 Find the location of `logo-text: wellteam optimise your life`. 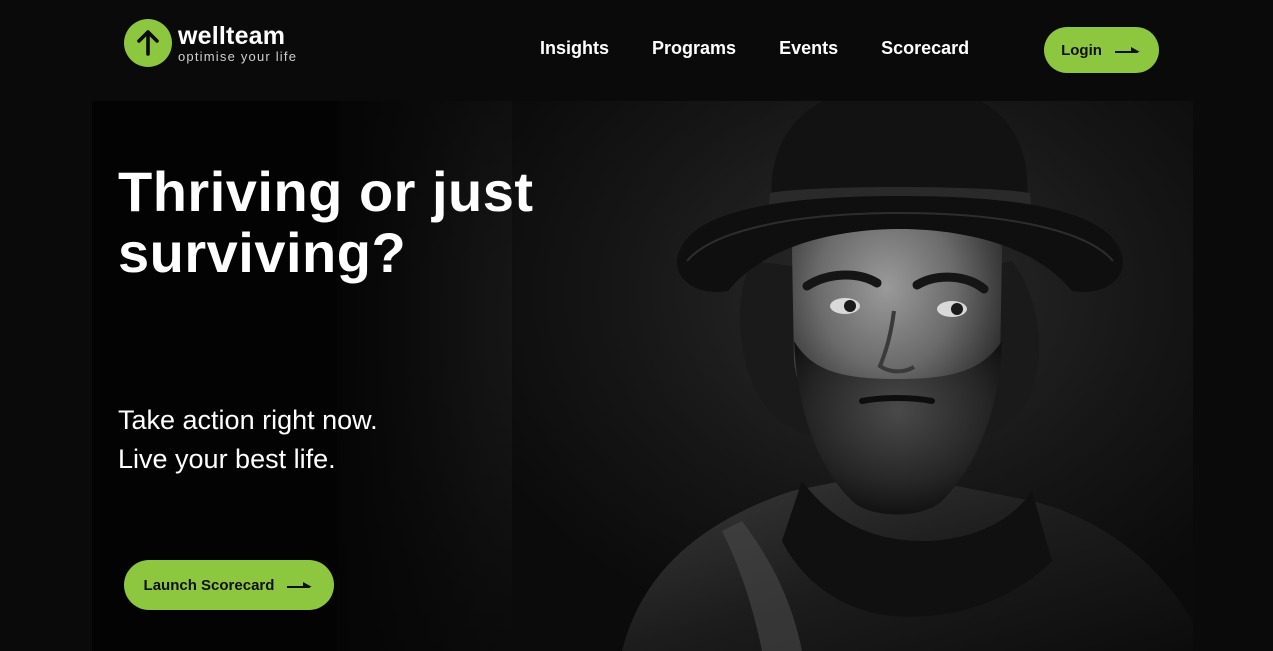

logo-text: wellteam optimise your life is located at coordinates (238, 42).